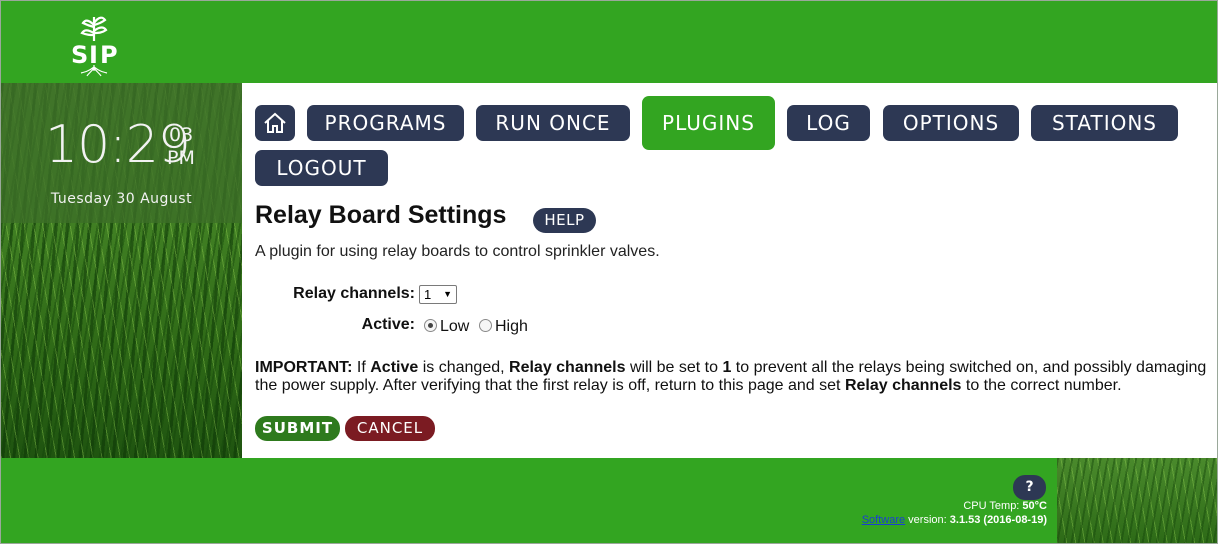 This screenshot has width=1218, height=544. What do you see at coordinates (1137, 500) in the screenshot?
I see `footer-grass-image` at bounding box center [1137, 500].